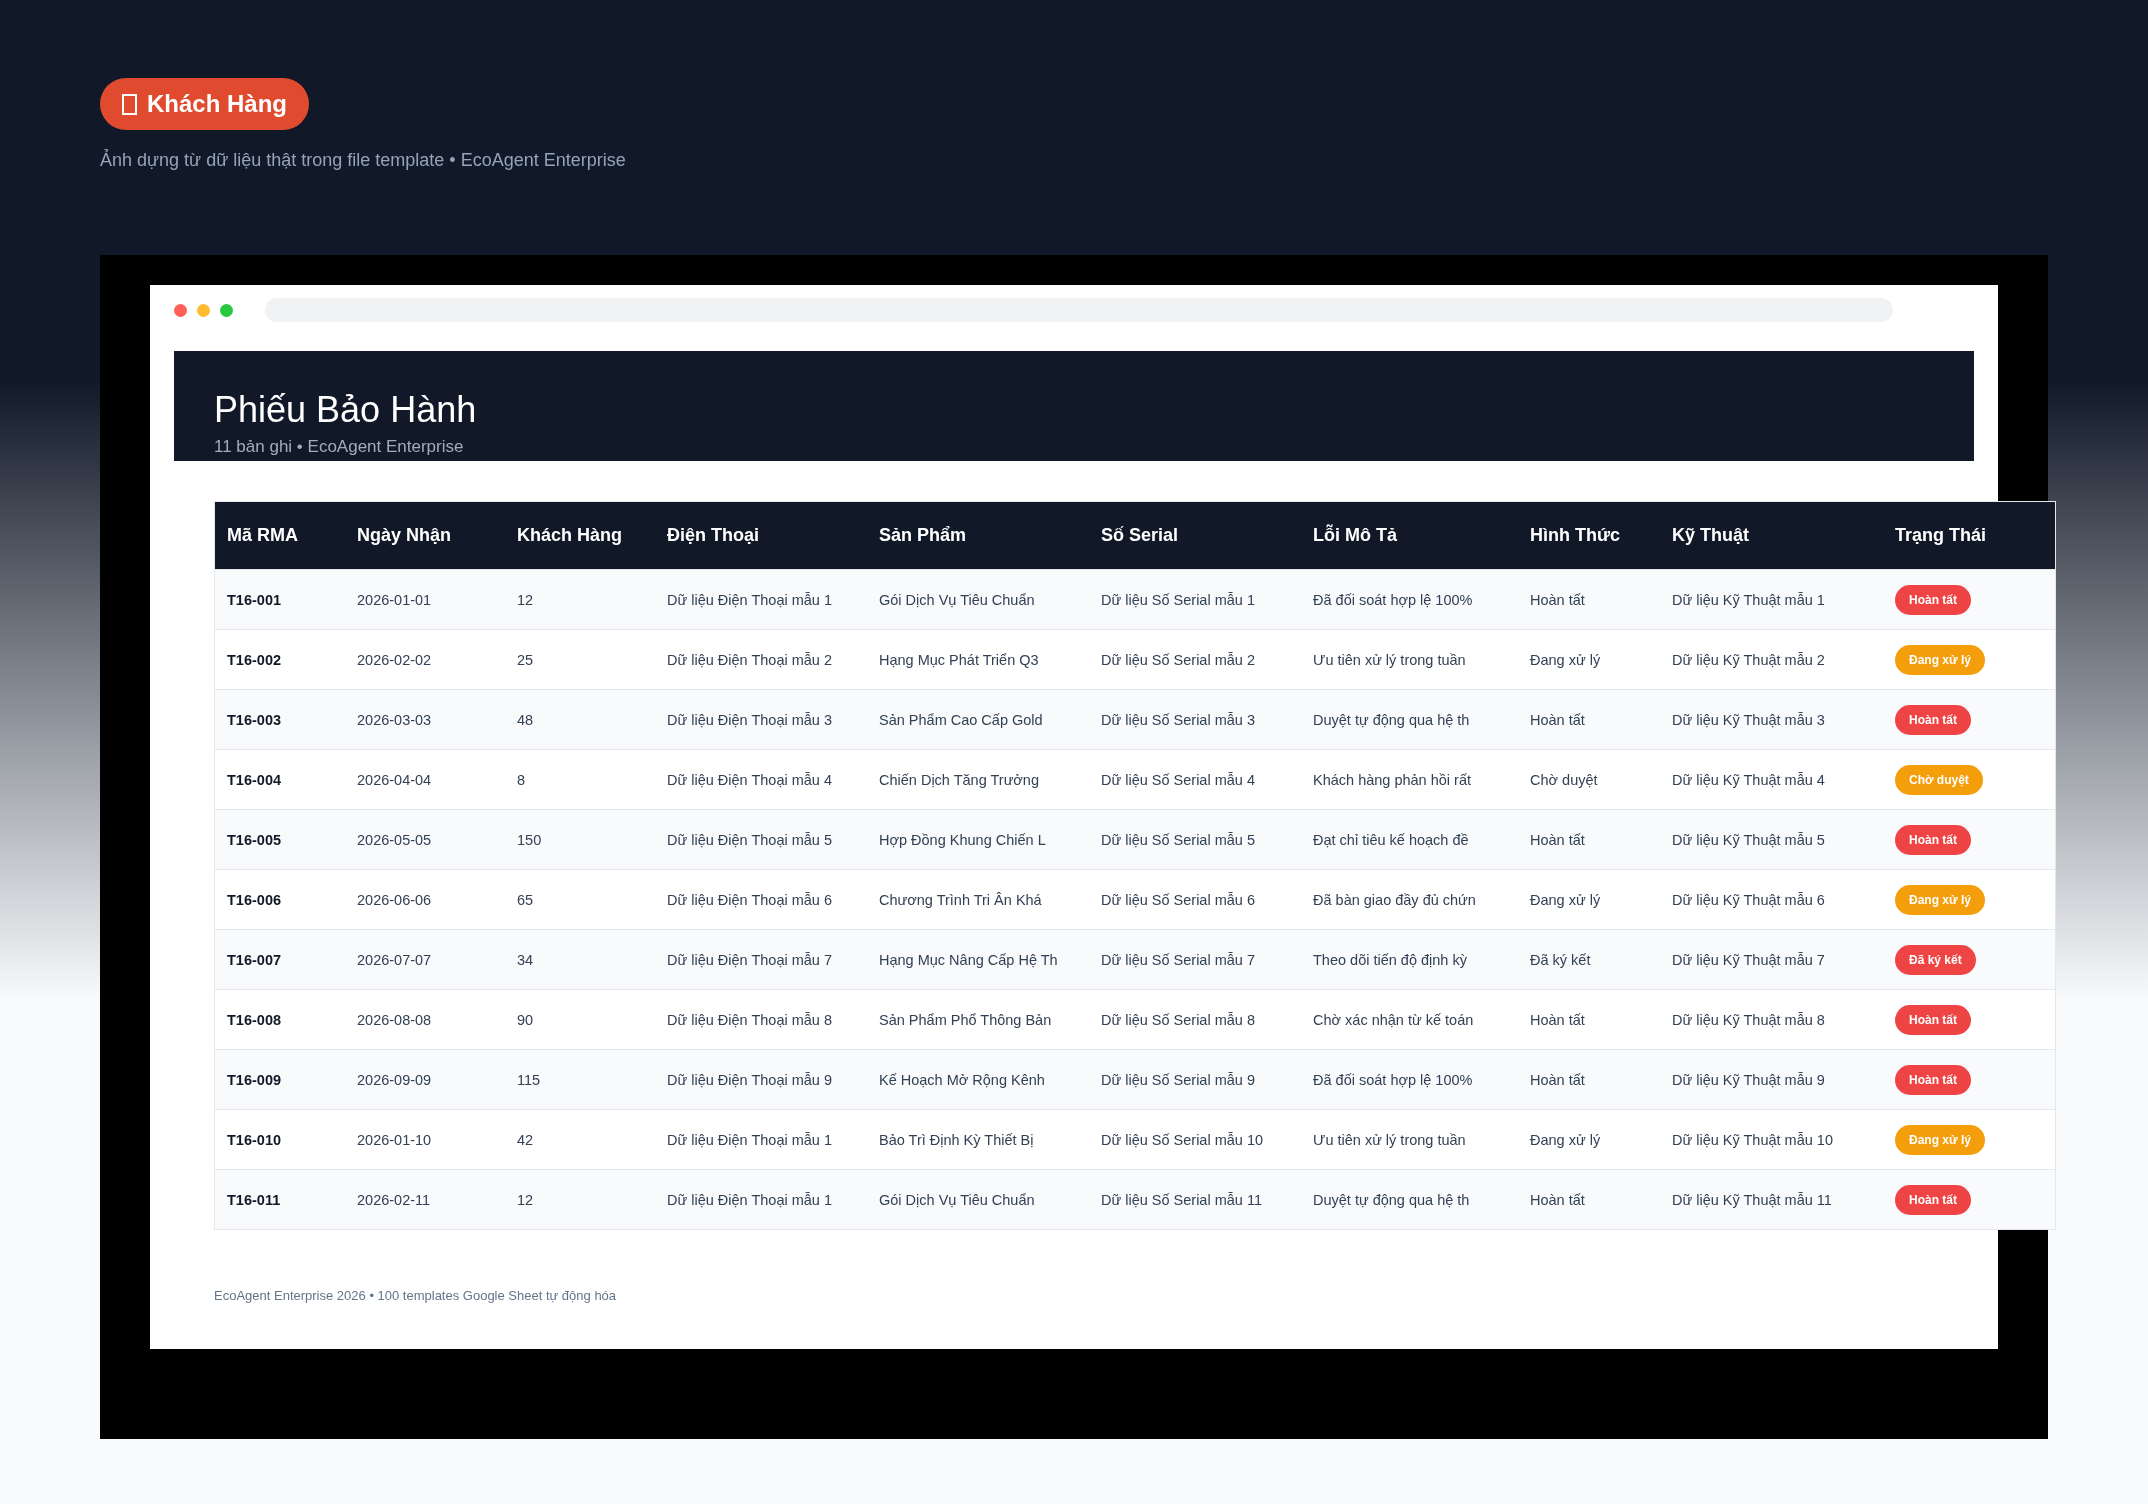 This screenshot has width=2148, height=1504. What do you see at coordinates (279, 779) in the screenshot?
I see `table-cell: T16-004` at bounding box center [279, 779].